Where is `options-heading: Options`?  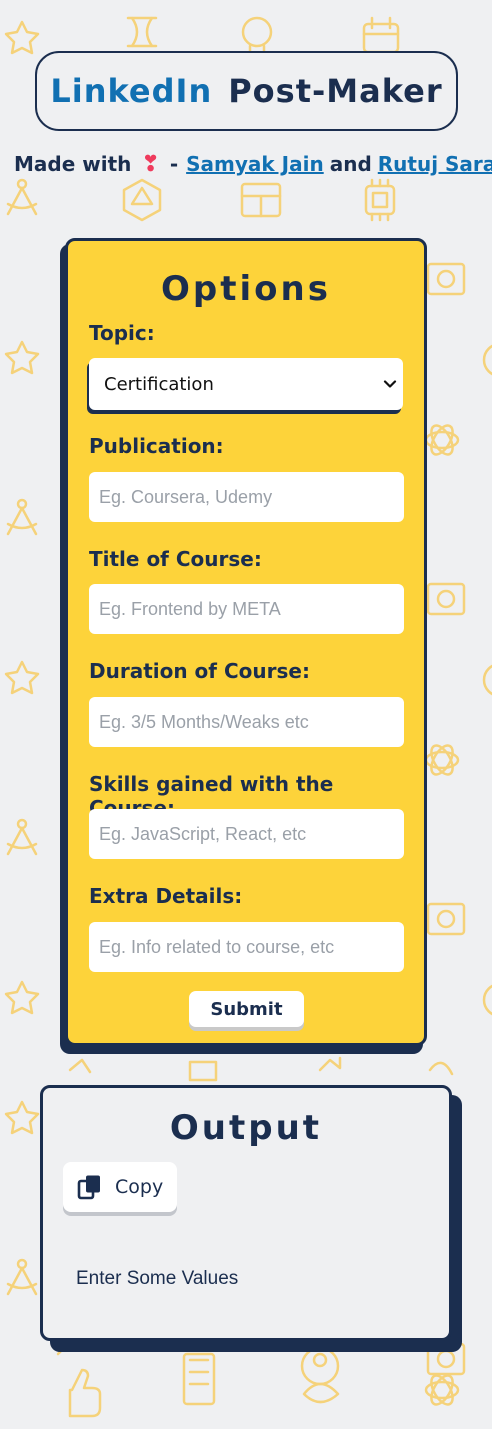
options-heading: Options is located at coordinates (246, 289).